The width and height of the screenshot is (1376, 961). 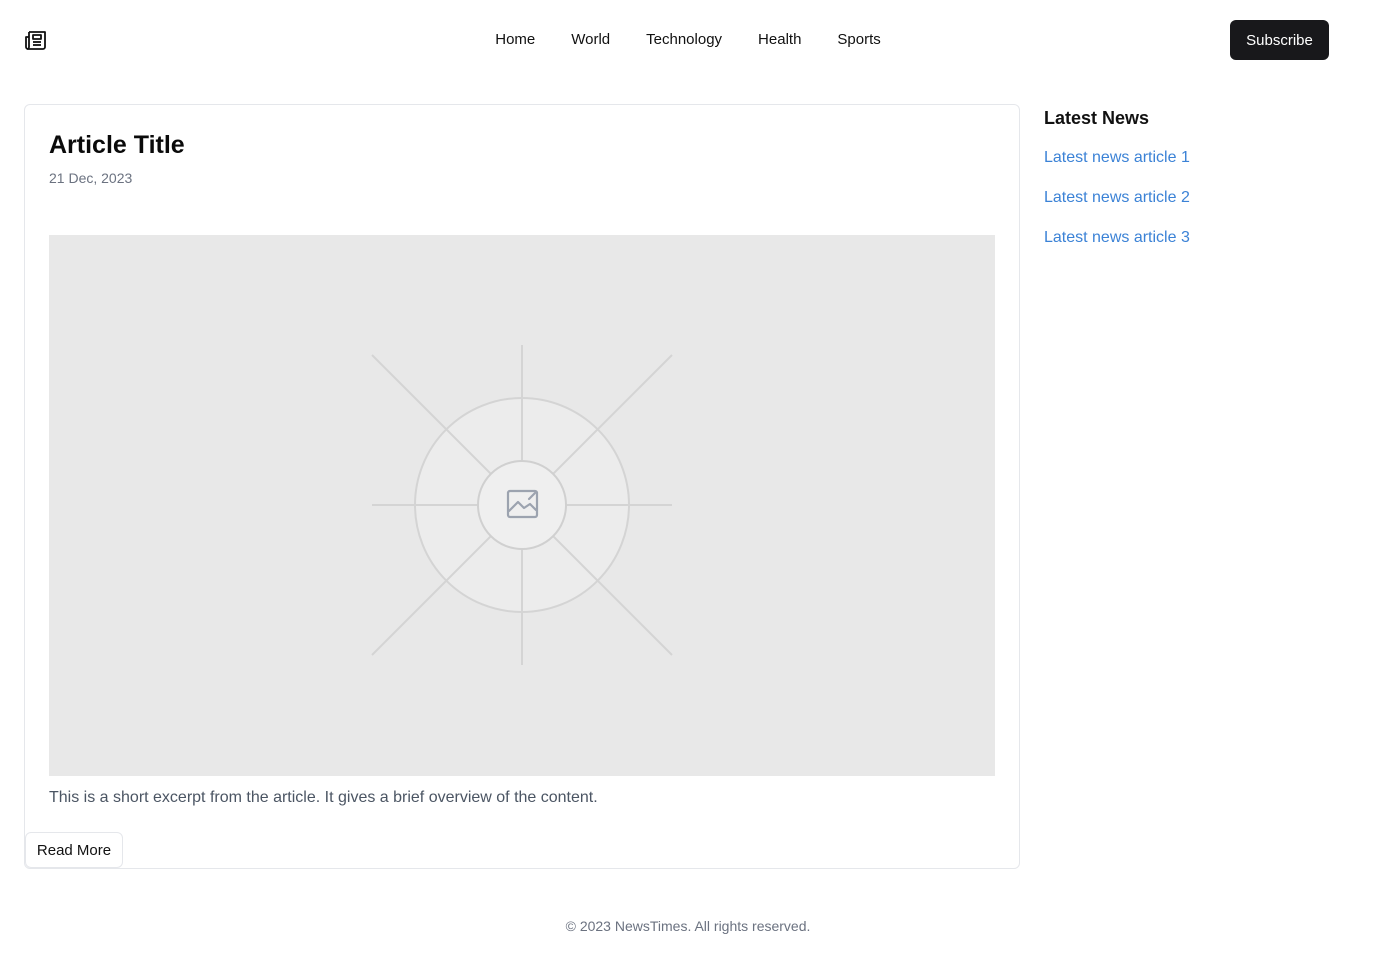 What do you see at coordinates (515, 40) in the screenshot?
I see `nav-home: Home` at bounding box center [515, 40].